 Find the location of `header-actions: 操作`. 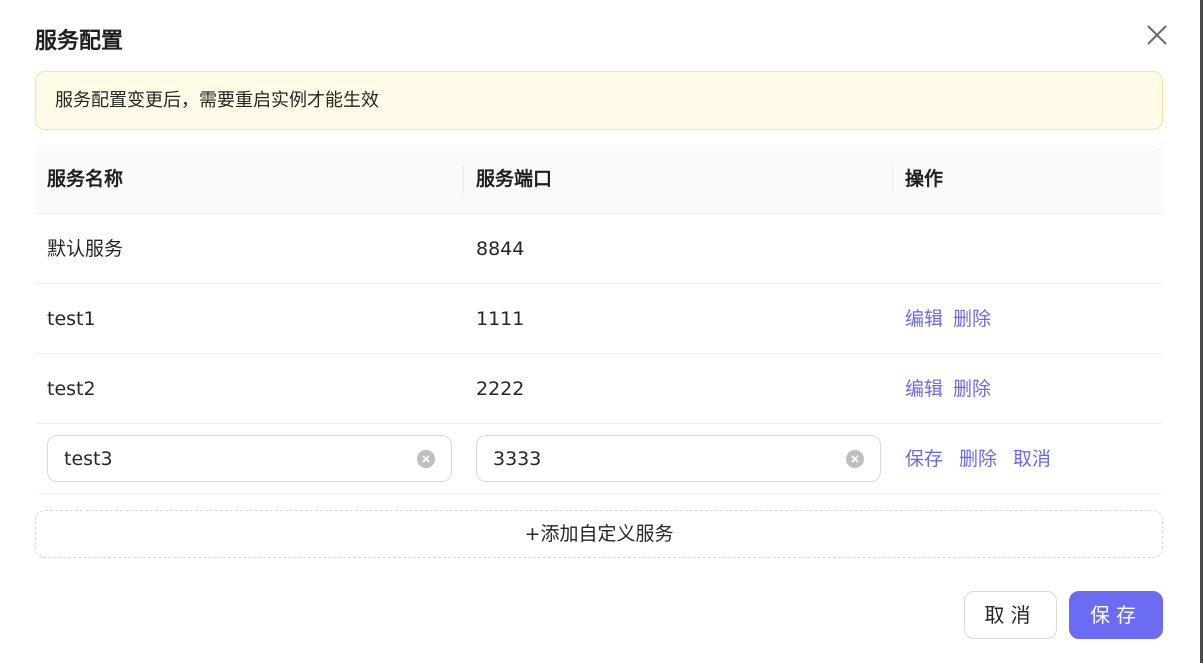

header-actions: 操作 is located at coordinates (924, 179).